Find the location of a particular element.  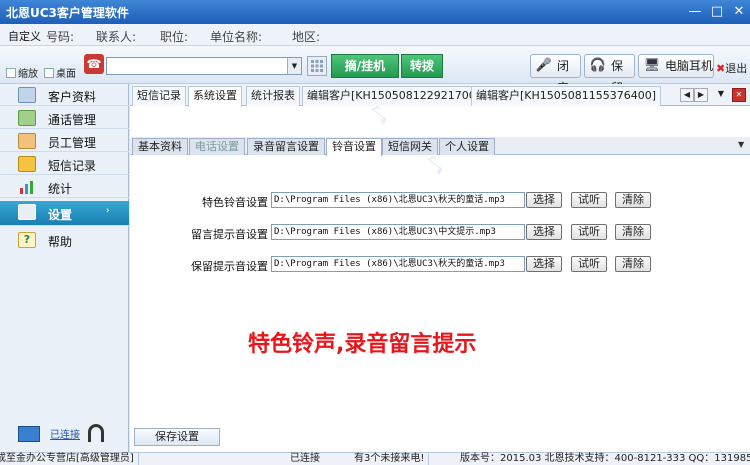

settings-tabs: 基本资料 电话设置 录音留言设置 铃音设置 短信网关 个人设置 ▼ is located at coordinates (440, 146).